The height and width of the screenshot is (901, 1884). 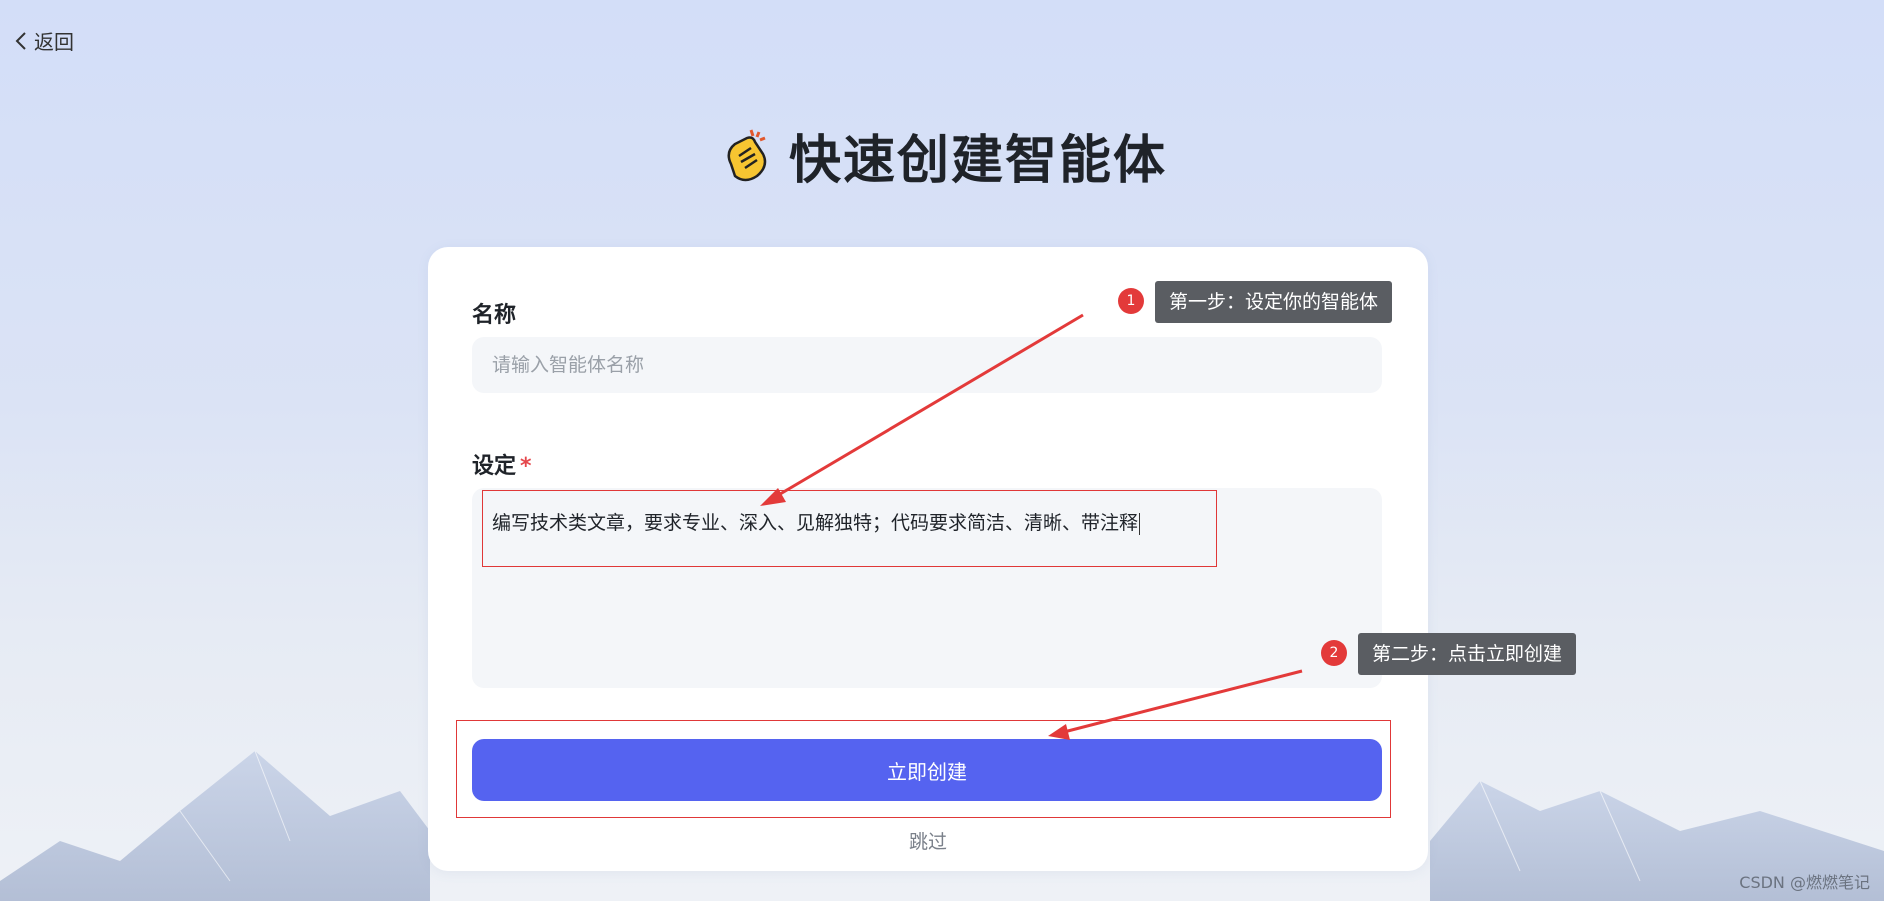 What do you see at coordinates (526, 466) in the screenshot?
I see `required-mark: *` at bounding box center [526, 466].